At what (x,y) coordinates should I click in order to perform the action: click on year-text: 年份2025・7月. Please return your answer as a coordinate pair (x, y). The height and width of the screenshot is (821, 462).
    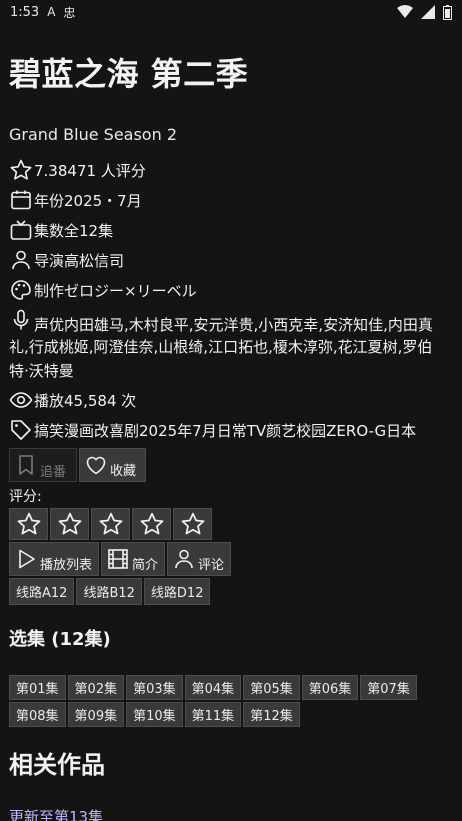
    Looking at the image, I should click on (88, 201).